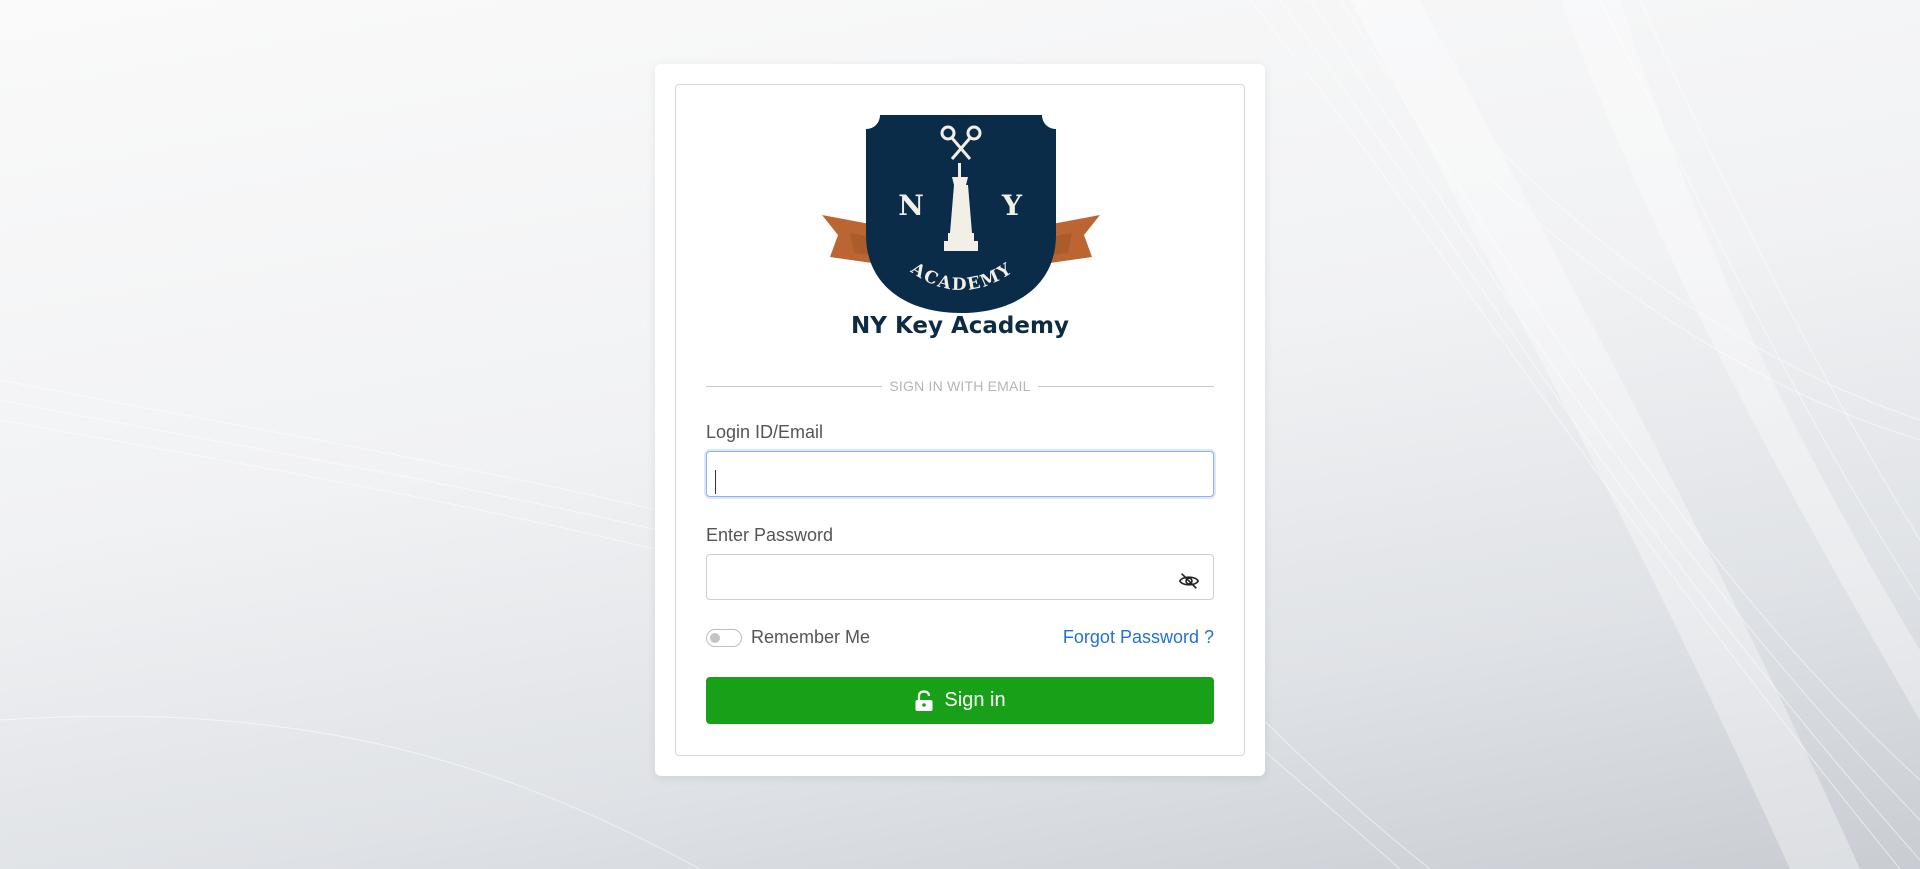  Describe the element at coordinates (960, 326) in the screenshot. I see `school-name: NY Key Academy` at that location.